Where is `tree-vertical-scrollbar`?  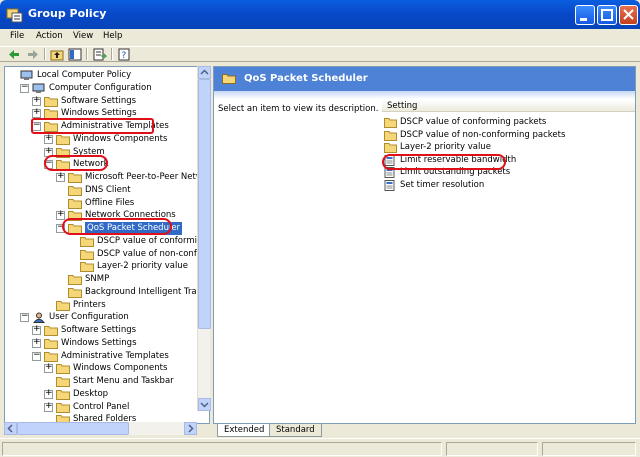
tree-vertical-scrollbar is located at coordinates (204, 238).